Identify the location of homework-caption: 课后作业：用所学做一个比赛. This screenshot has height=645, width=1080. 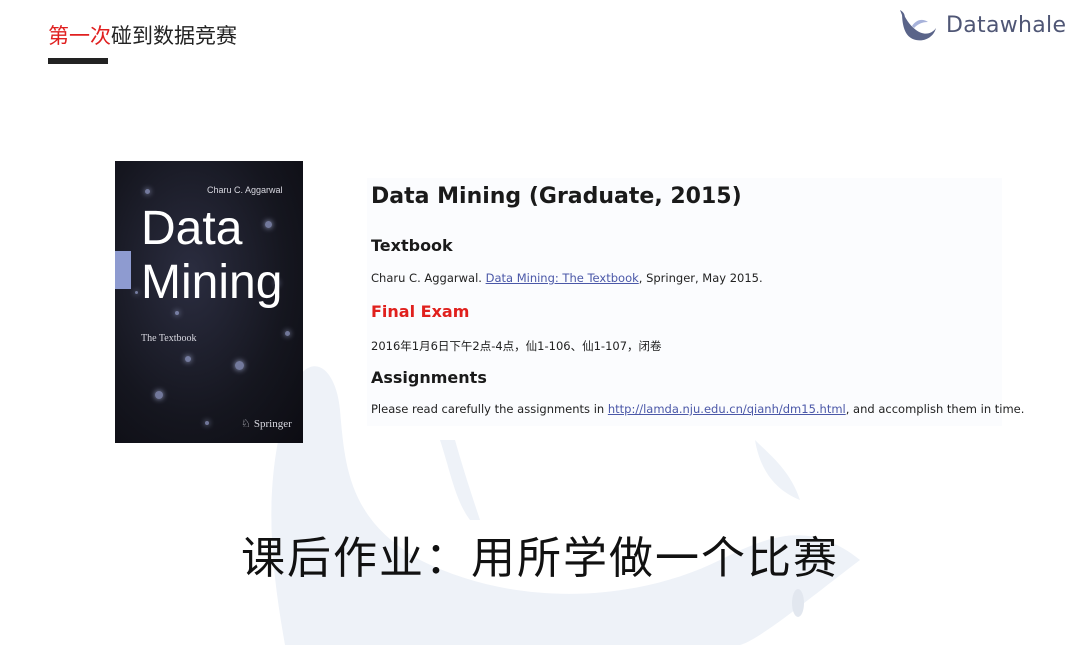
(540, 558).